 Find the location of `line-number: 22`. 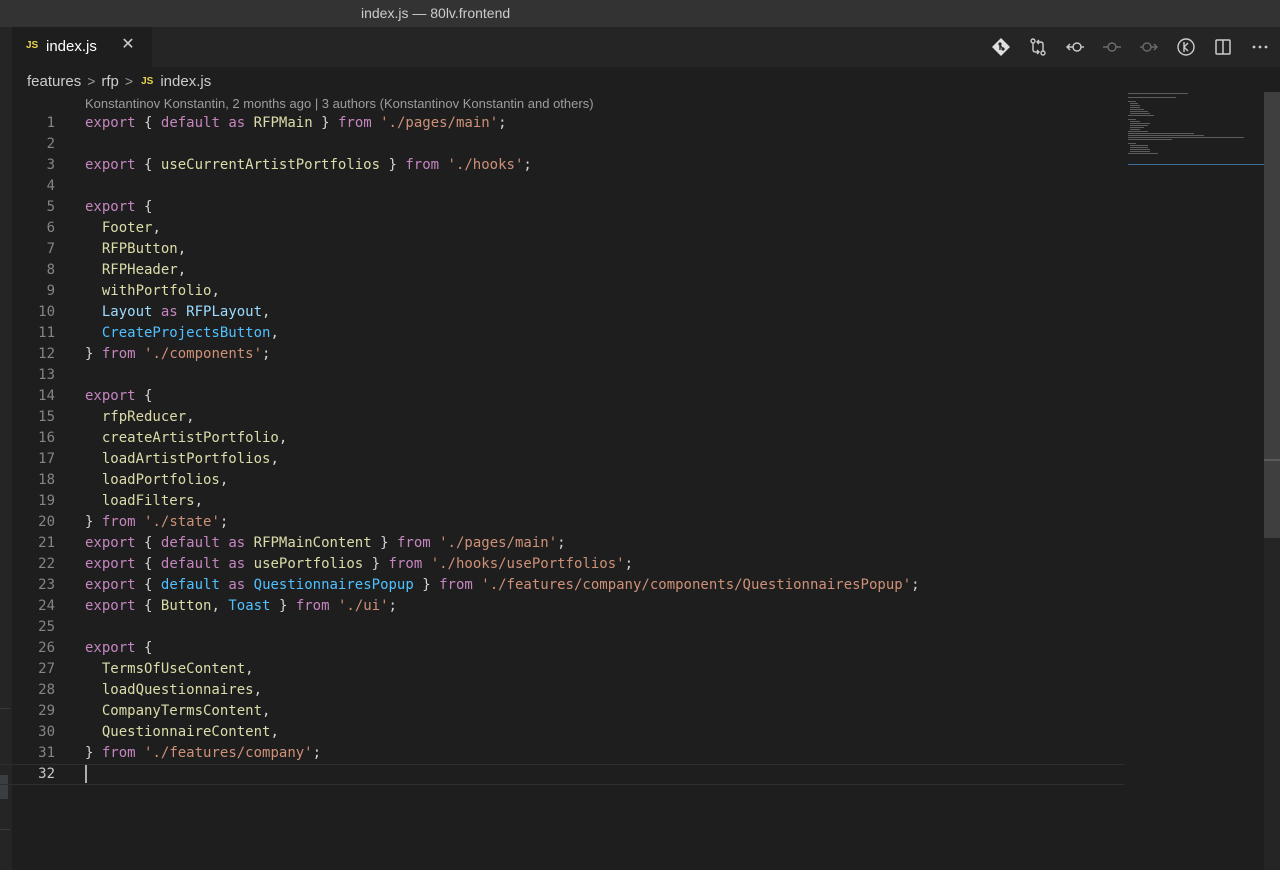

line-number: 22 is located at coordinates (46, 564).